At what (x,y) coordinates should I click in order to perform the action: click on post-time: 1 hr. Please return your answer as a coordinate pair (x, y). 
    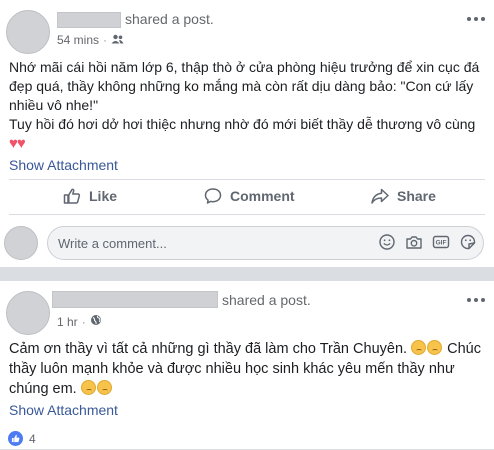
    Looking at the image, I should click on (67, 322).